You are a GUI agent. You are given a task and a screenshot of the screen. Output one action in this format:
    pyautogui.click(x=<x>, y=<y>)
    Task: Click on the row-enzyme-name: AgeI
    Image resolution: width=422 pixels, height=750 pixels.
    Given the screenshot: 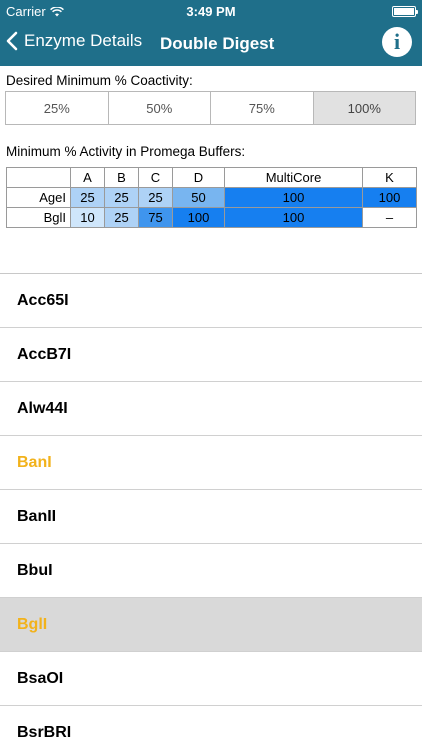 What is the action you would take?
    pyautogui.click(x=38, y=197)
    